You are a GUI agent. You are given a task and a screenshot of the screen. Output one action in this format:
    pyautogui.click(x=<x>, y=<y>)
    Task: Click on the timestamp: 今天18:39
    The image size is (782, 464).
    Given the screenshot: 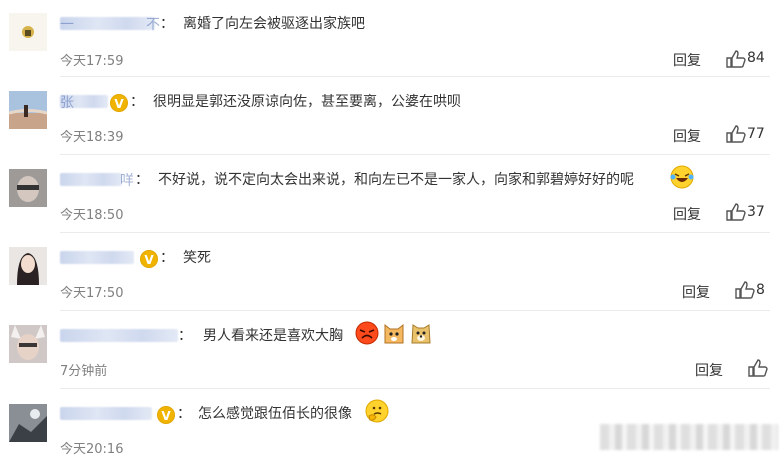 What is the action you would take?
    pyautogui.click(x=92, y=137)
    